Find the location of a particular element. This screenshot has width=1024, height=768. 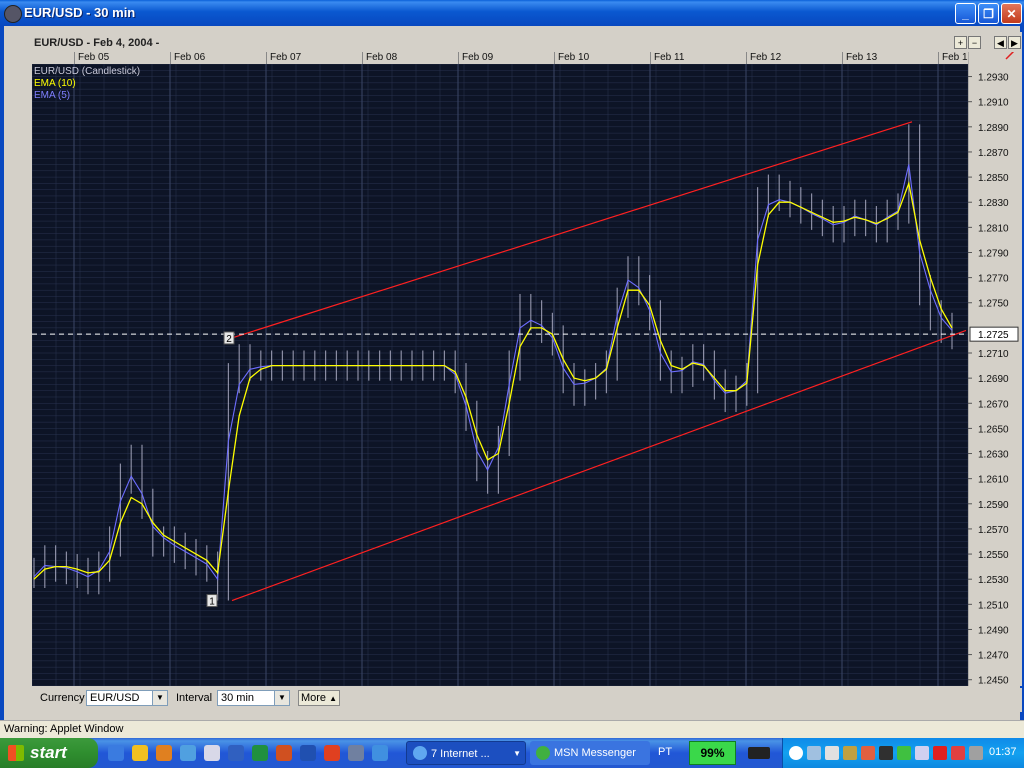

price-tick-label: 1.2510 is located at coordinates (993, 605).